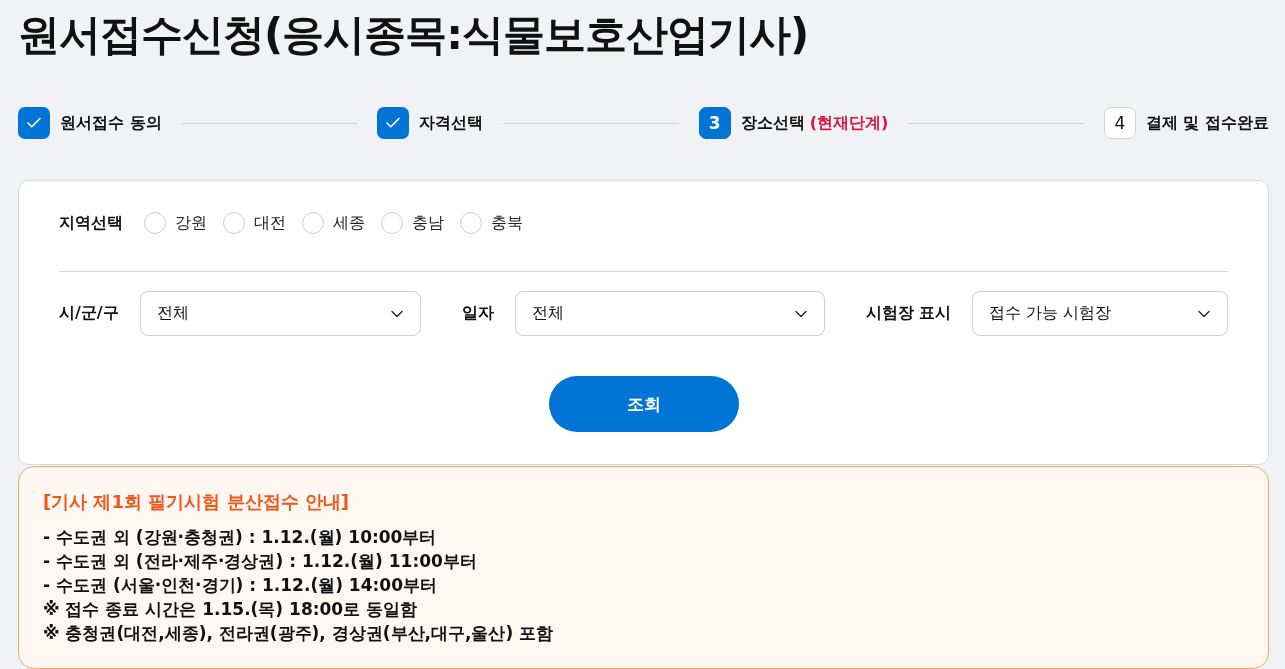  What do you see at coordinates (428, 223) in the screenshot?
I see `radio-label: 충남` at bounding box center [428, 223].